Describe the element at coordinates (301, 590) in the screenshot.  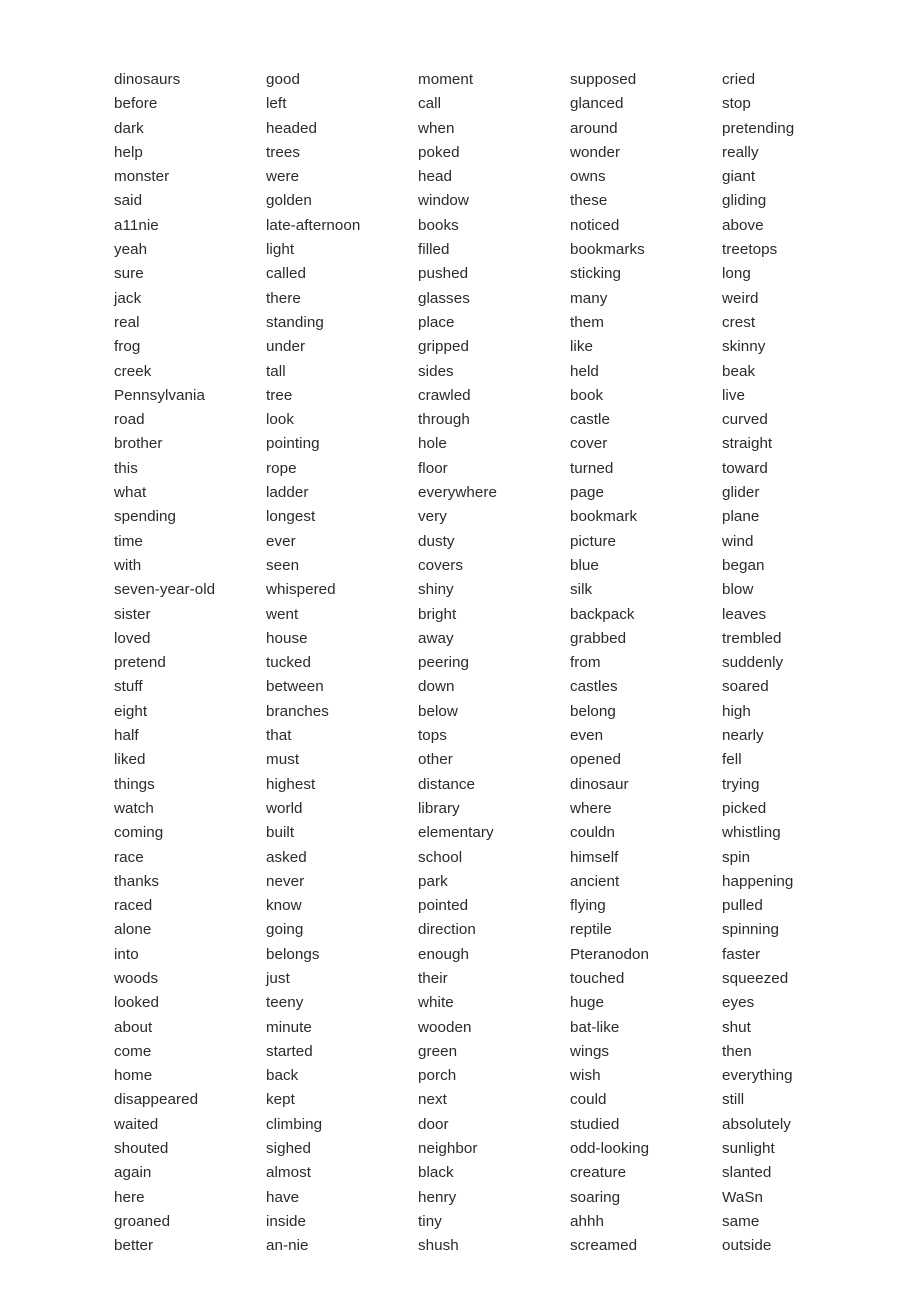
I see `word-item: whispered` at that location.